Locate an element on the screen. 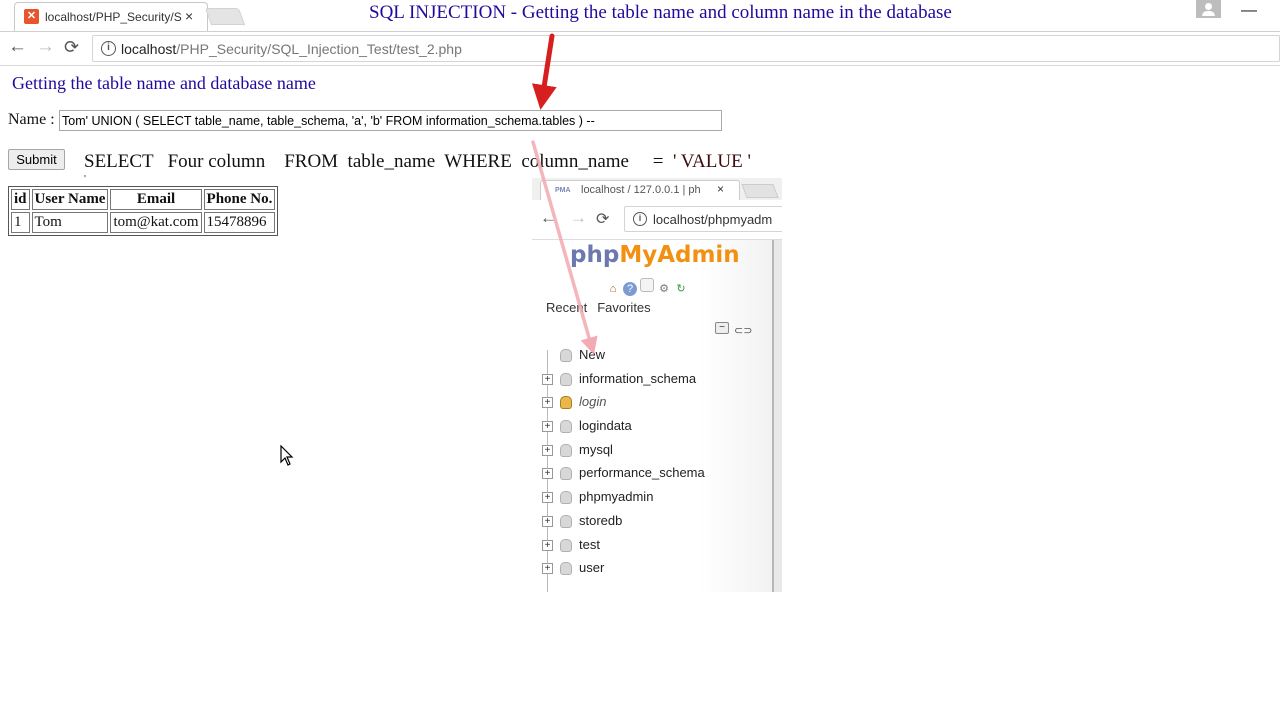 This screenshot has width=1280, height=720. tree-item-performance-schema: + performance_schema is located at coordinates (650, 474).